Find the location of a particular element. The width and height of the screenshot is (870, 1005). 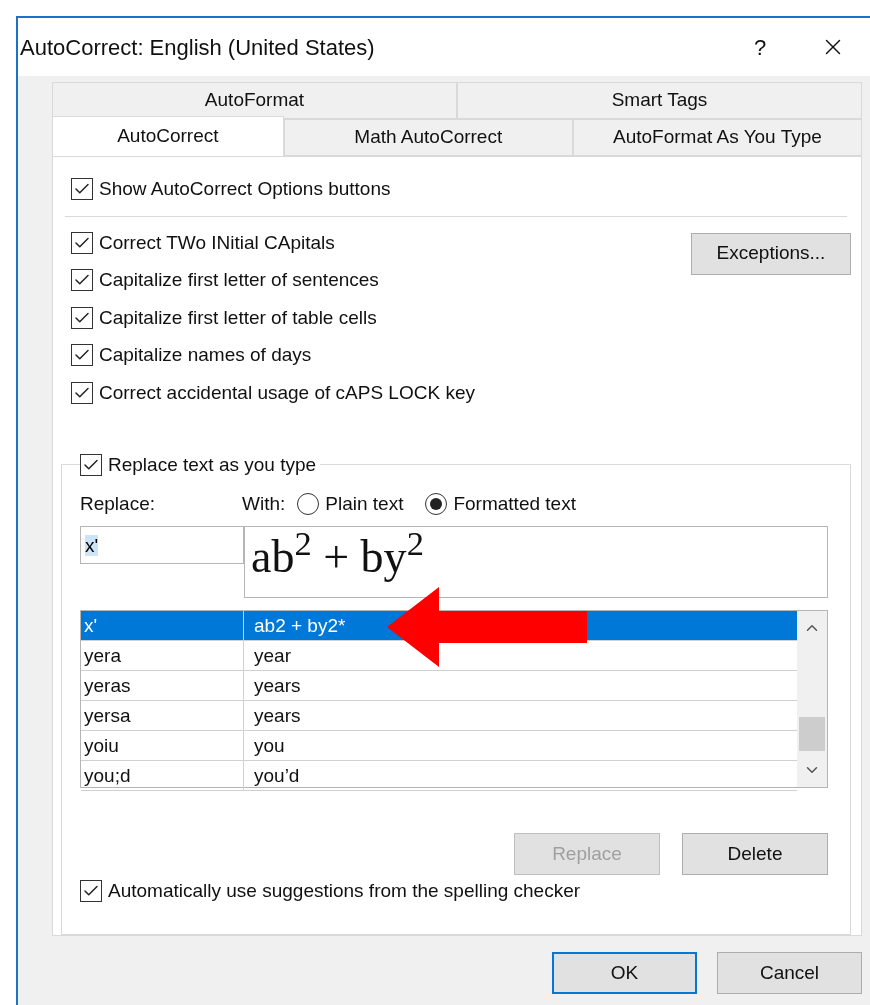

table-cell-text: year is located at coordinates (272, 656).